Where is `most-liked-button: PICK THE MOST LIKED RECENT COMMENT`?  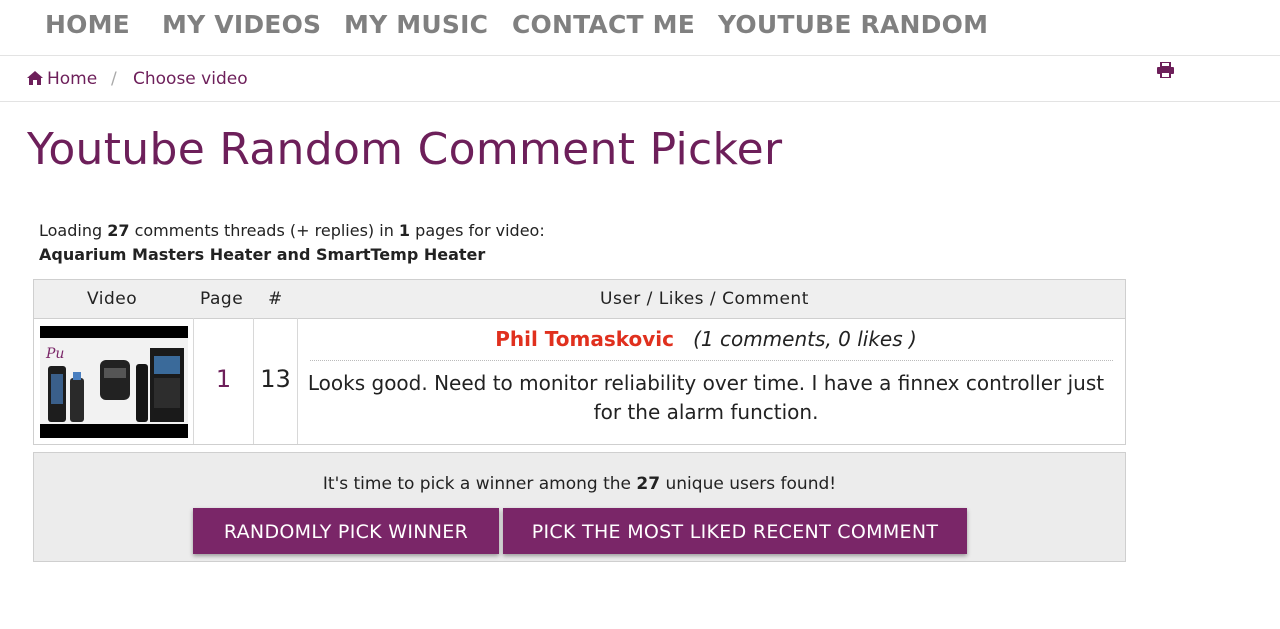 most-liked-button: PICK THE MOST LIKED RECENT COMMENT is located at coordinates (735, 531).